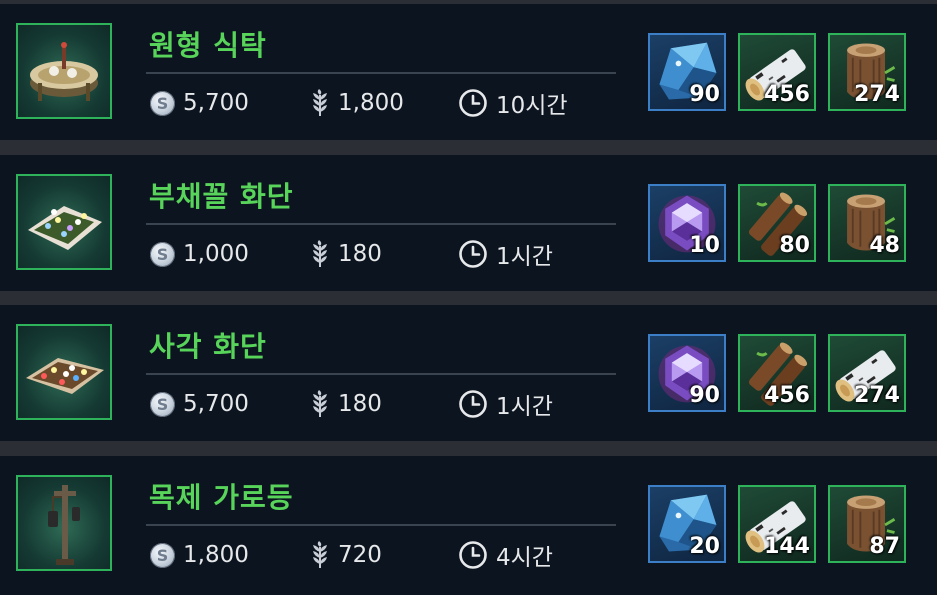 This screenshot has width=937, height=595. What do you see at coordinates (687, 524) in the screenshot?
I see `material-slot: 20` at bounding box center [687, 524].